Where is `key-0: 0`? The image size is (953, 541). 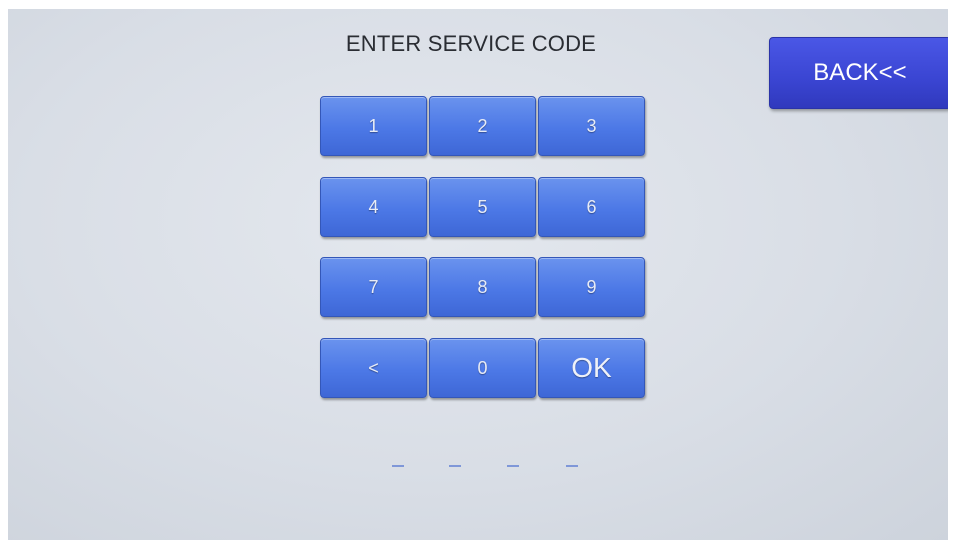
key-0: 0 is located at coordinates (482, 368).